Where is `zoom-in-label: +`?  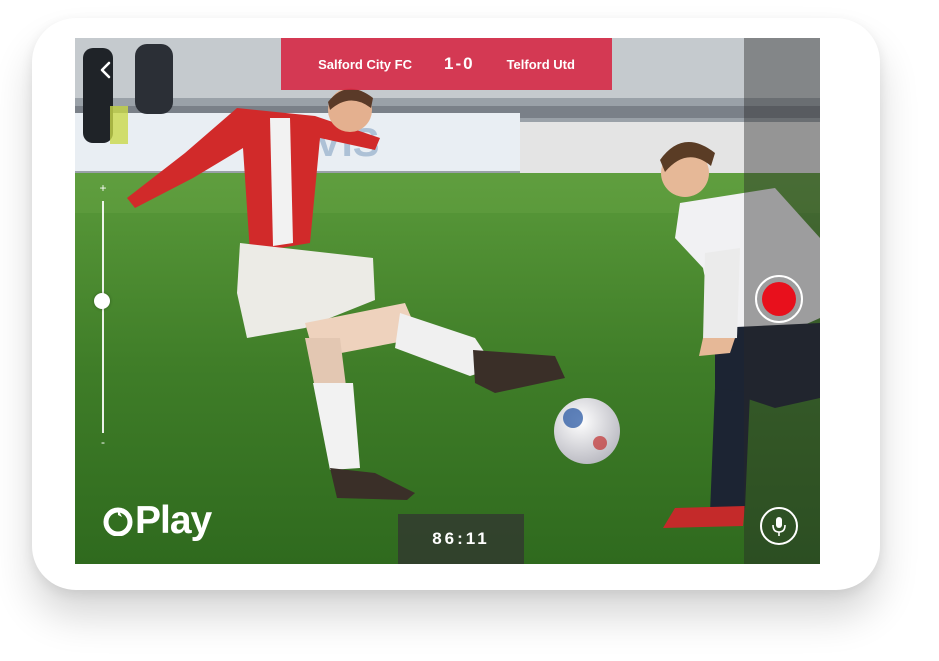
zoom-in-label: + is located at coordinates (103, 188).